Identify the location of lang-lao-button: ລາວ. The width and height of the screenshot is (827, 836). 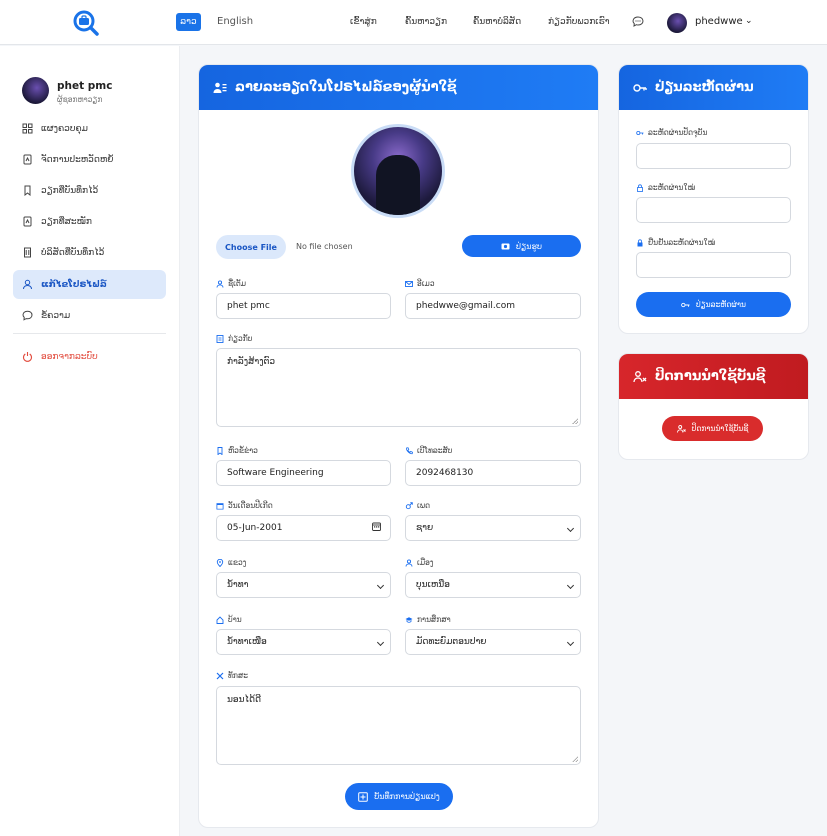
(188, 22).